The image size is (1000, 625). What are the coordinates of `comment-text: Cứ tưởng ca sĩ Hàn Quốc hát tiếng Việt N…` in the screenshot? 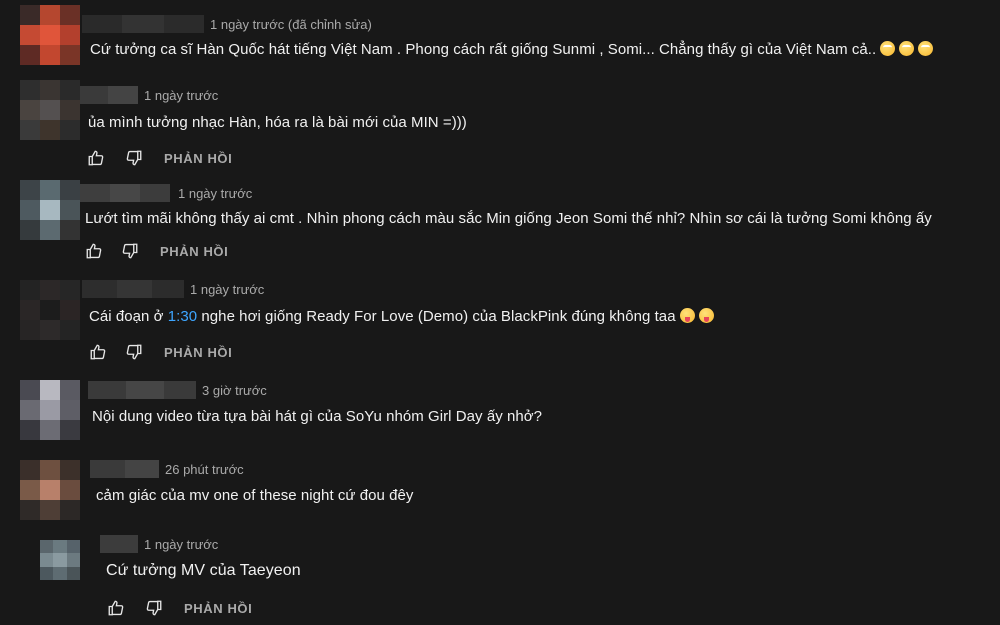 It's located at (512, 49).